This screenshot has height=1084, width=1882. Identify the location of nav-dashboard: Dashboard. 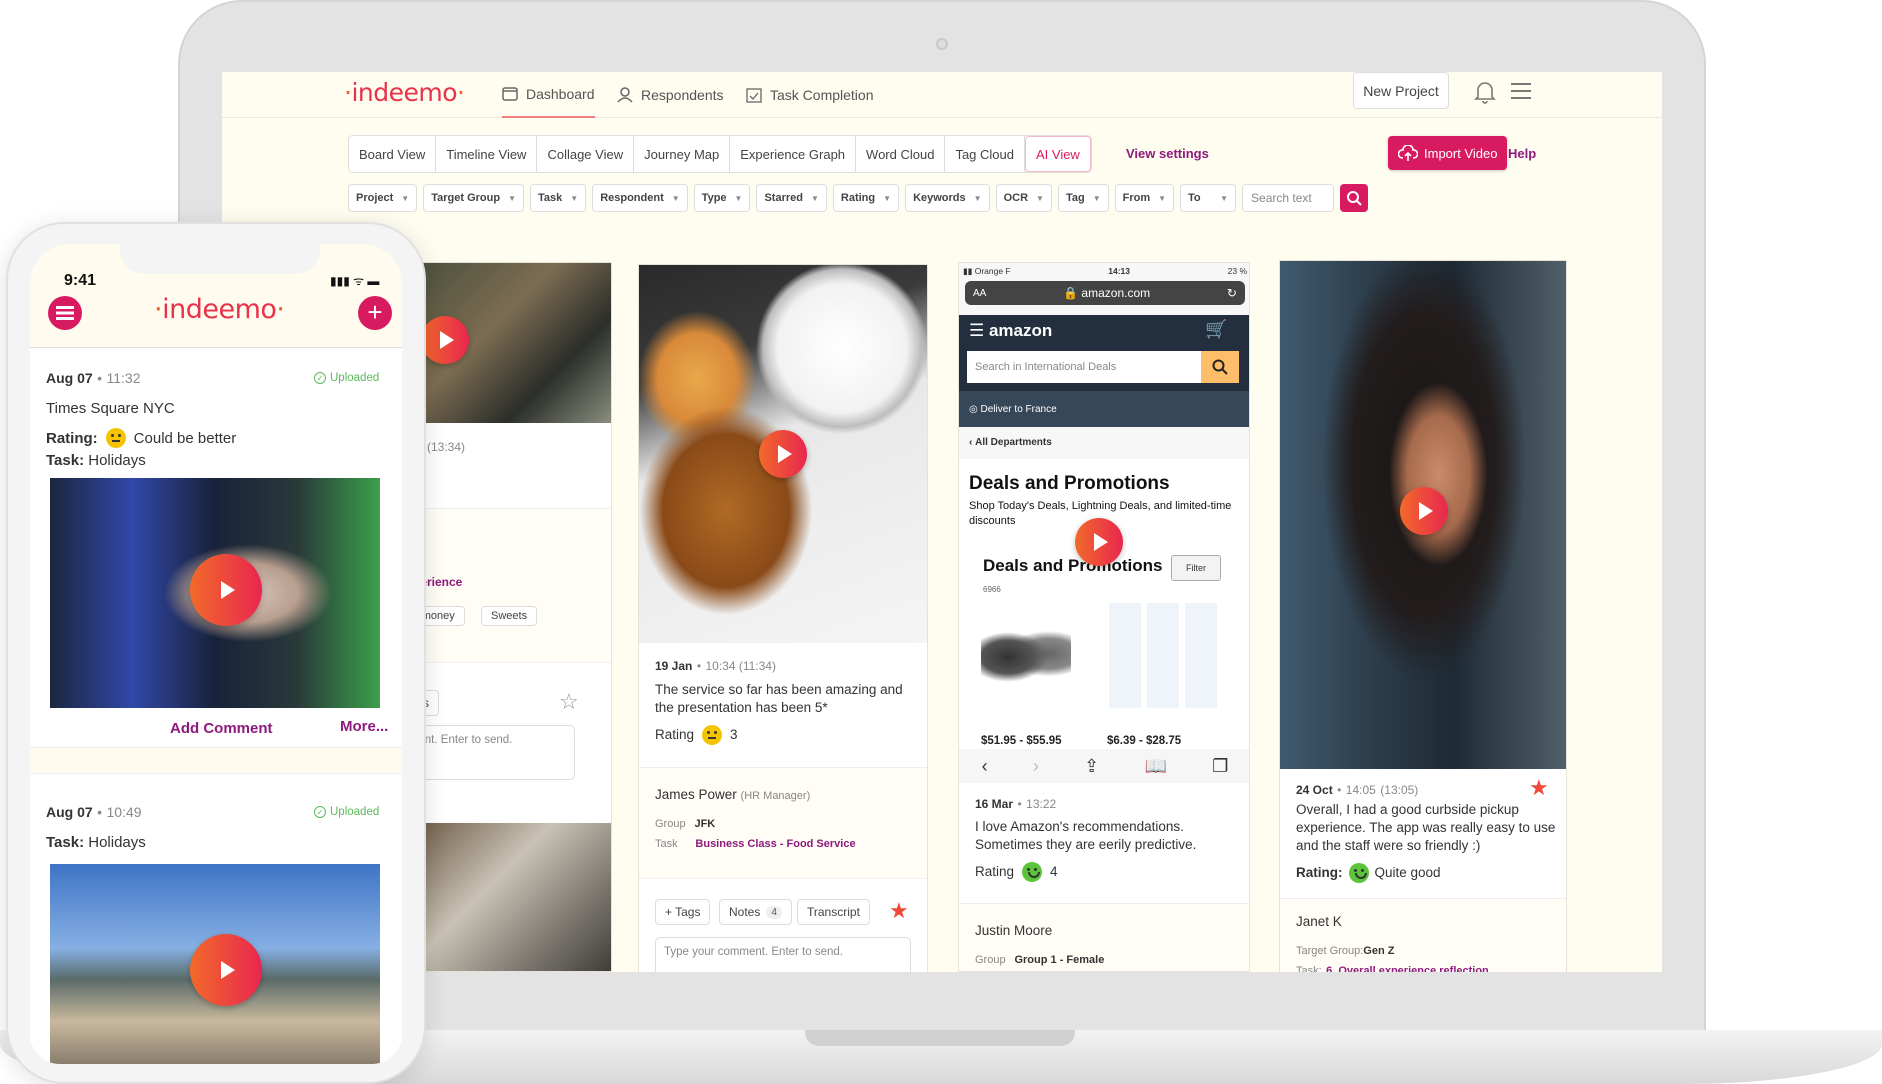
(548, 95).